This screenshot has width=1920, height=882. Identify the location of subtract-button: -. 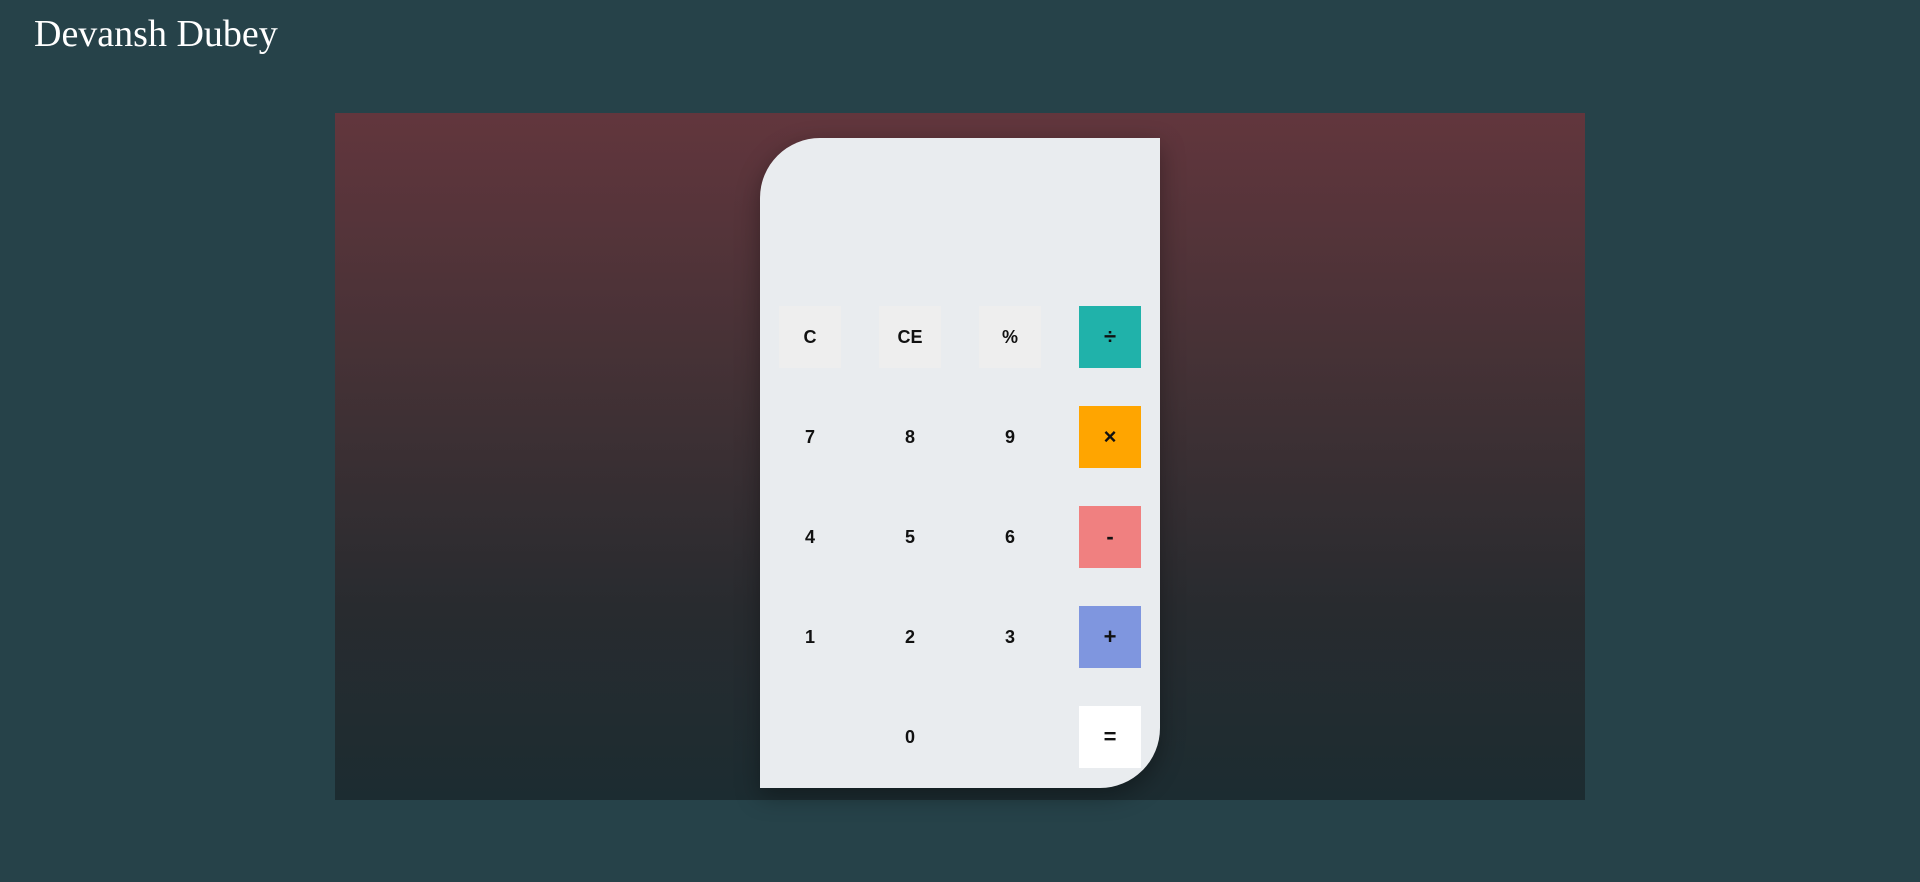
(1110, 537).